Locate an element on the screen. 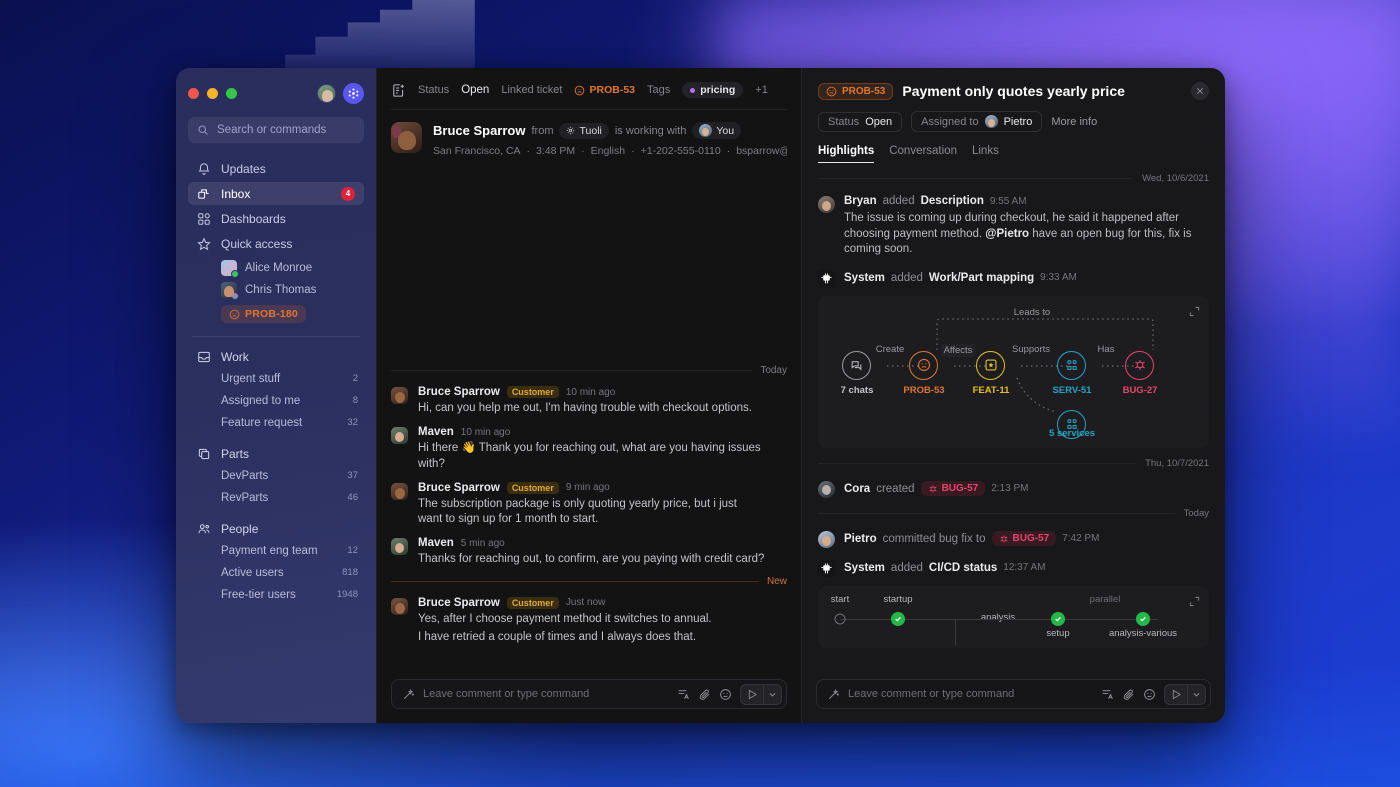 The image size is (1400, 787). sidebar-item-payment-eng-team: Payment eng team 12 is located at coordinates (276, 551).